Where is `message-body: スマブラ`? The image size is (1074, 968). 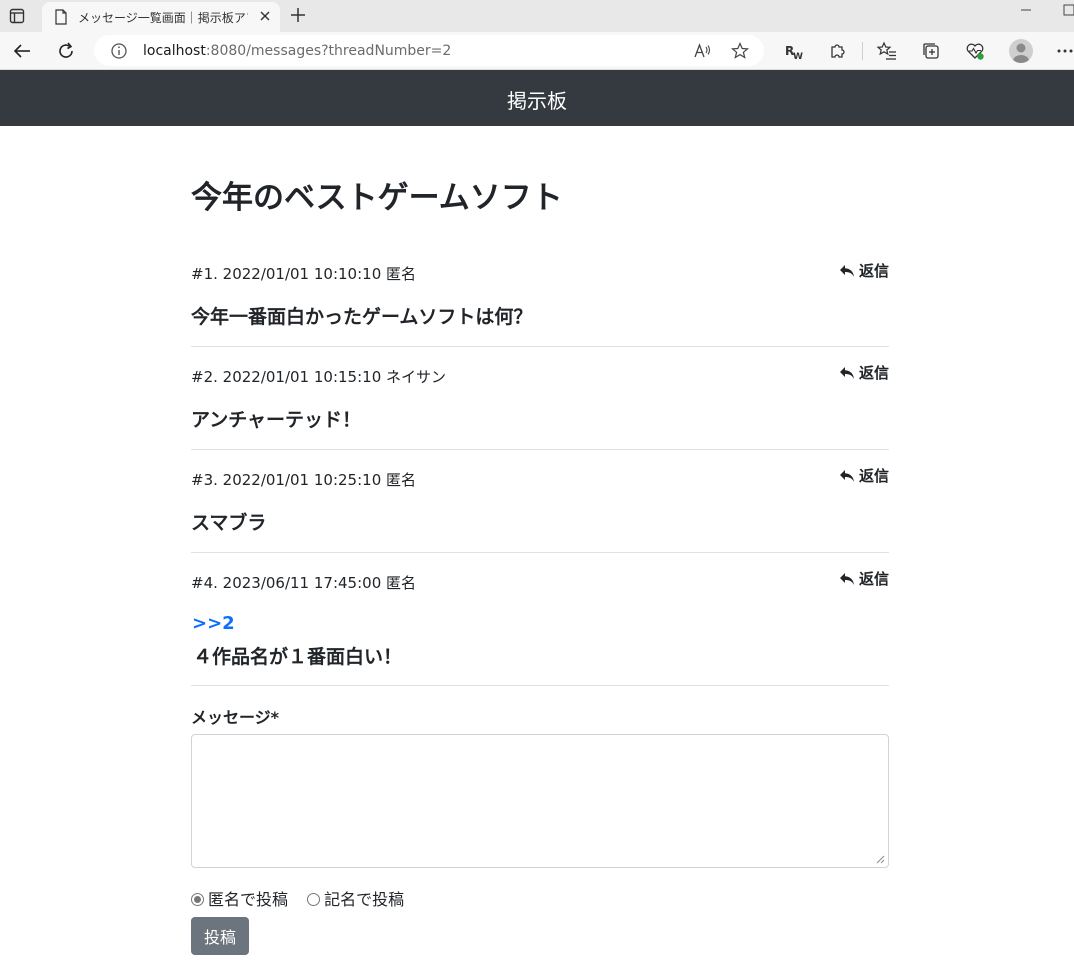 message-body: スマブラ is located at coordinates (229, 523).